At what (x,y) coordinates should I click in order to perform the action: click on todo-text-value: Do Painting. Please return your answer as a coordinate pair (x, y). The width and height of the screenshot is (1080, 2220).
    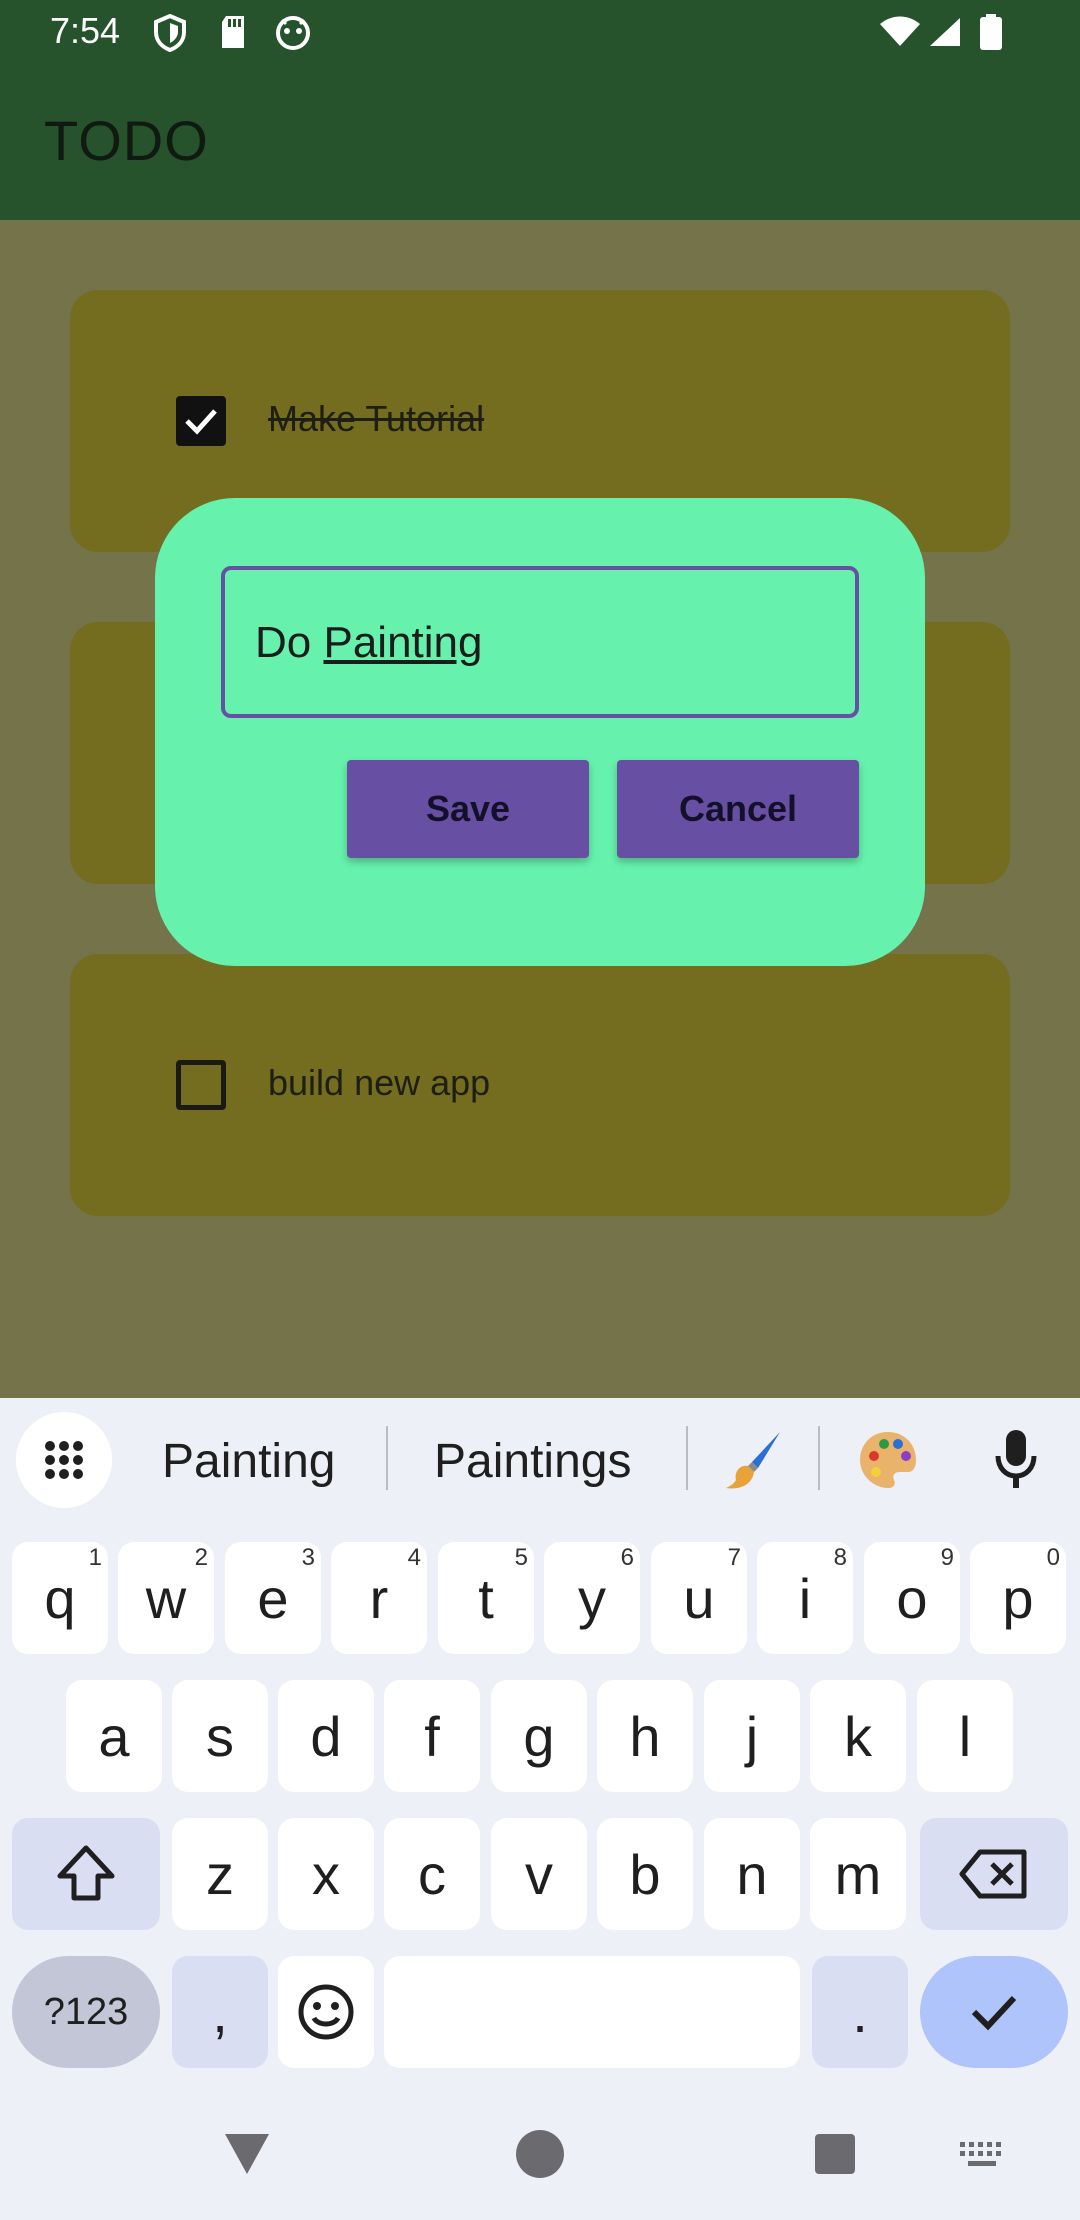
    Looking at the image, I should click on (369, 643).